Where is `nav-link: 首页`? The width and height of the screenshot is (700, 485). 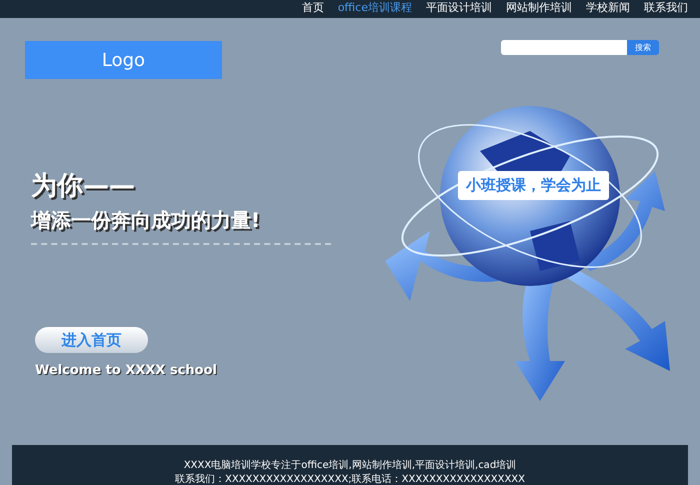 nav-link: 首页 is located at coordinates (313, 8).